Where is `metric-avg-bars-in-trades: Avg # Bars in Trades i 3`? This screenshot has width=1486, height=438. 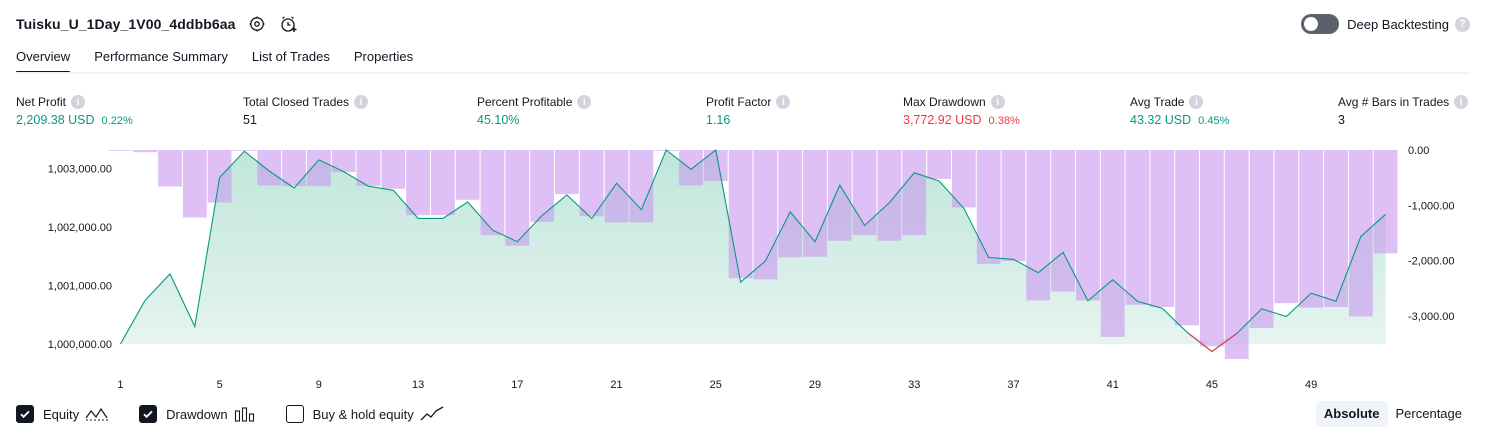
metric-avg-bars-in-trades: Avg # Bars in Trades i 3 is located at coordinates (1403, 111).